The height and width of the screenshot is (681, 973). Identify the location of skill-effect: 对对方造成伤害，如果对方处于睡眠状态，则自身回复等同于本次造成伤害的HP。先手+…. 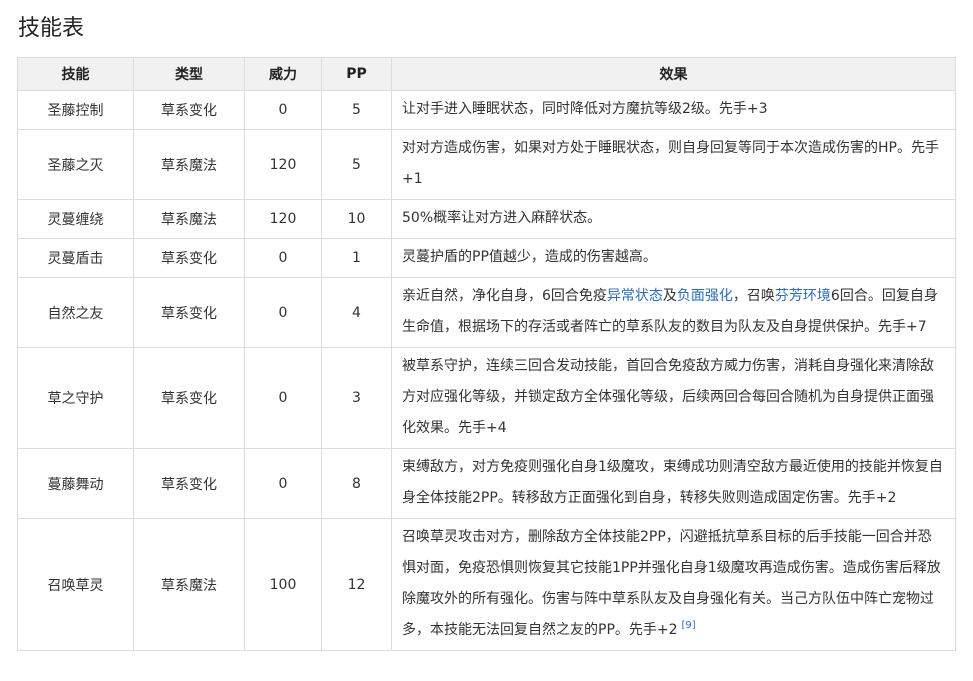
(673, 164).